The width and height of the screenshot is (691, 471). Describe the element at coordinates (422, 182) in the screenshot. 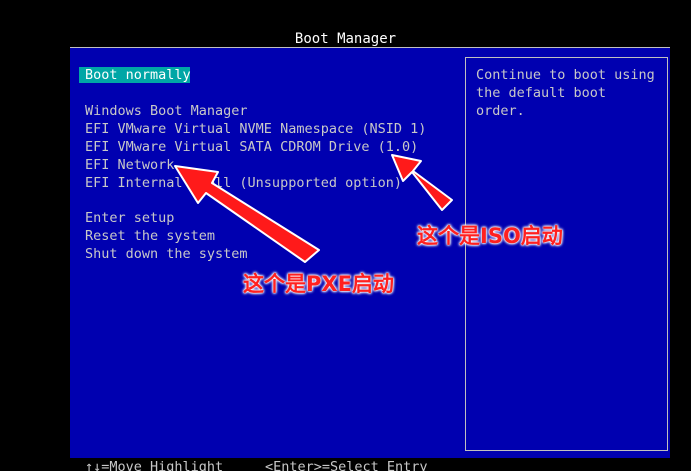

I see `arrow-to-cdrom-icon` at that location.